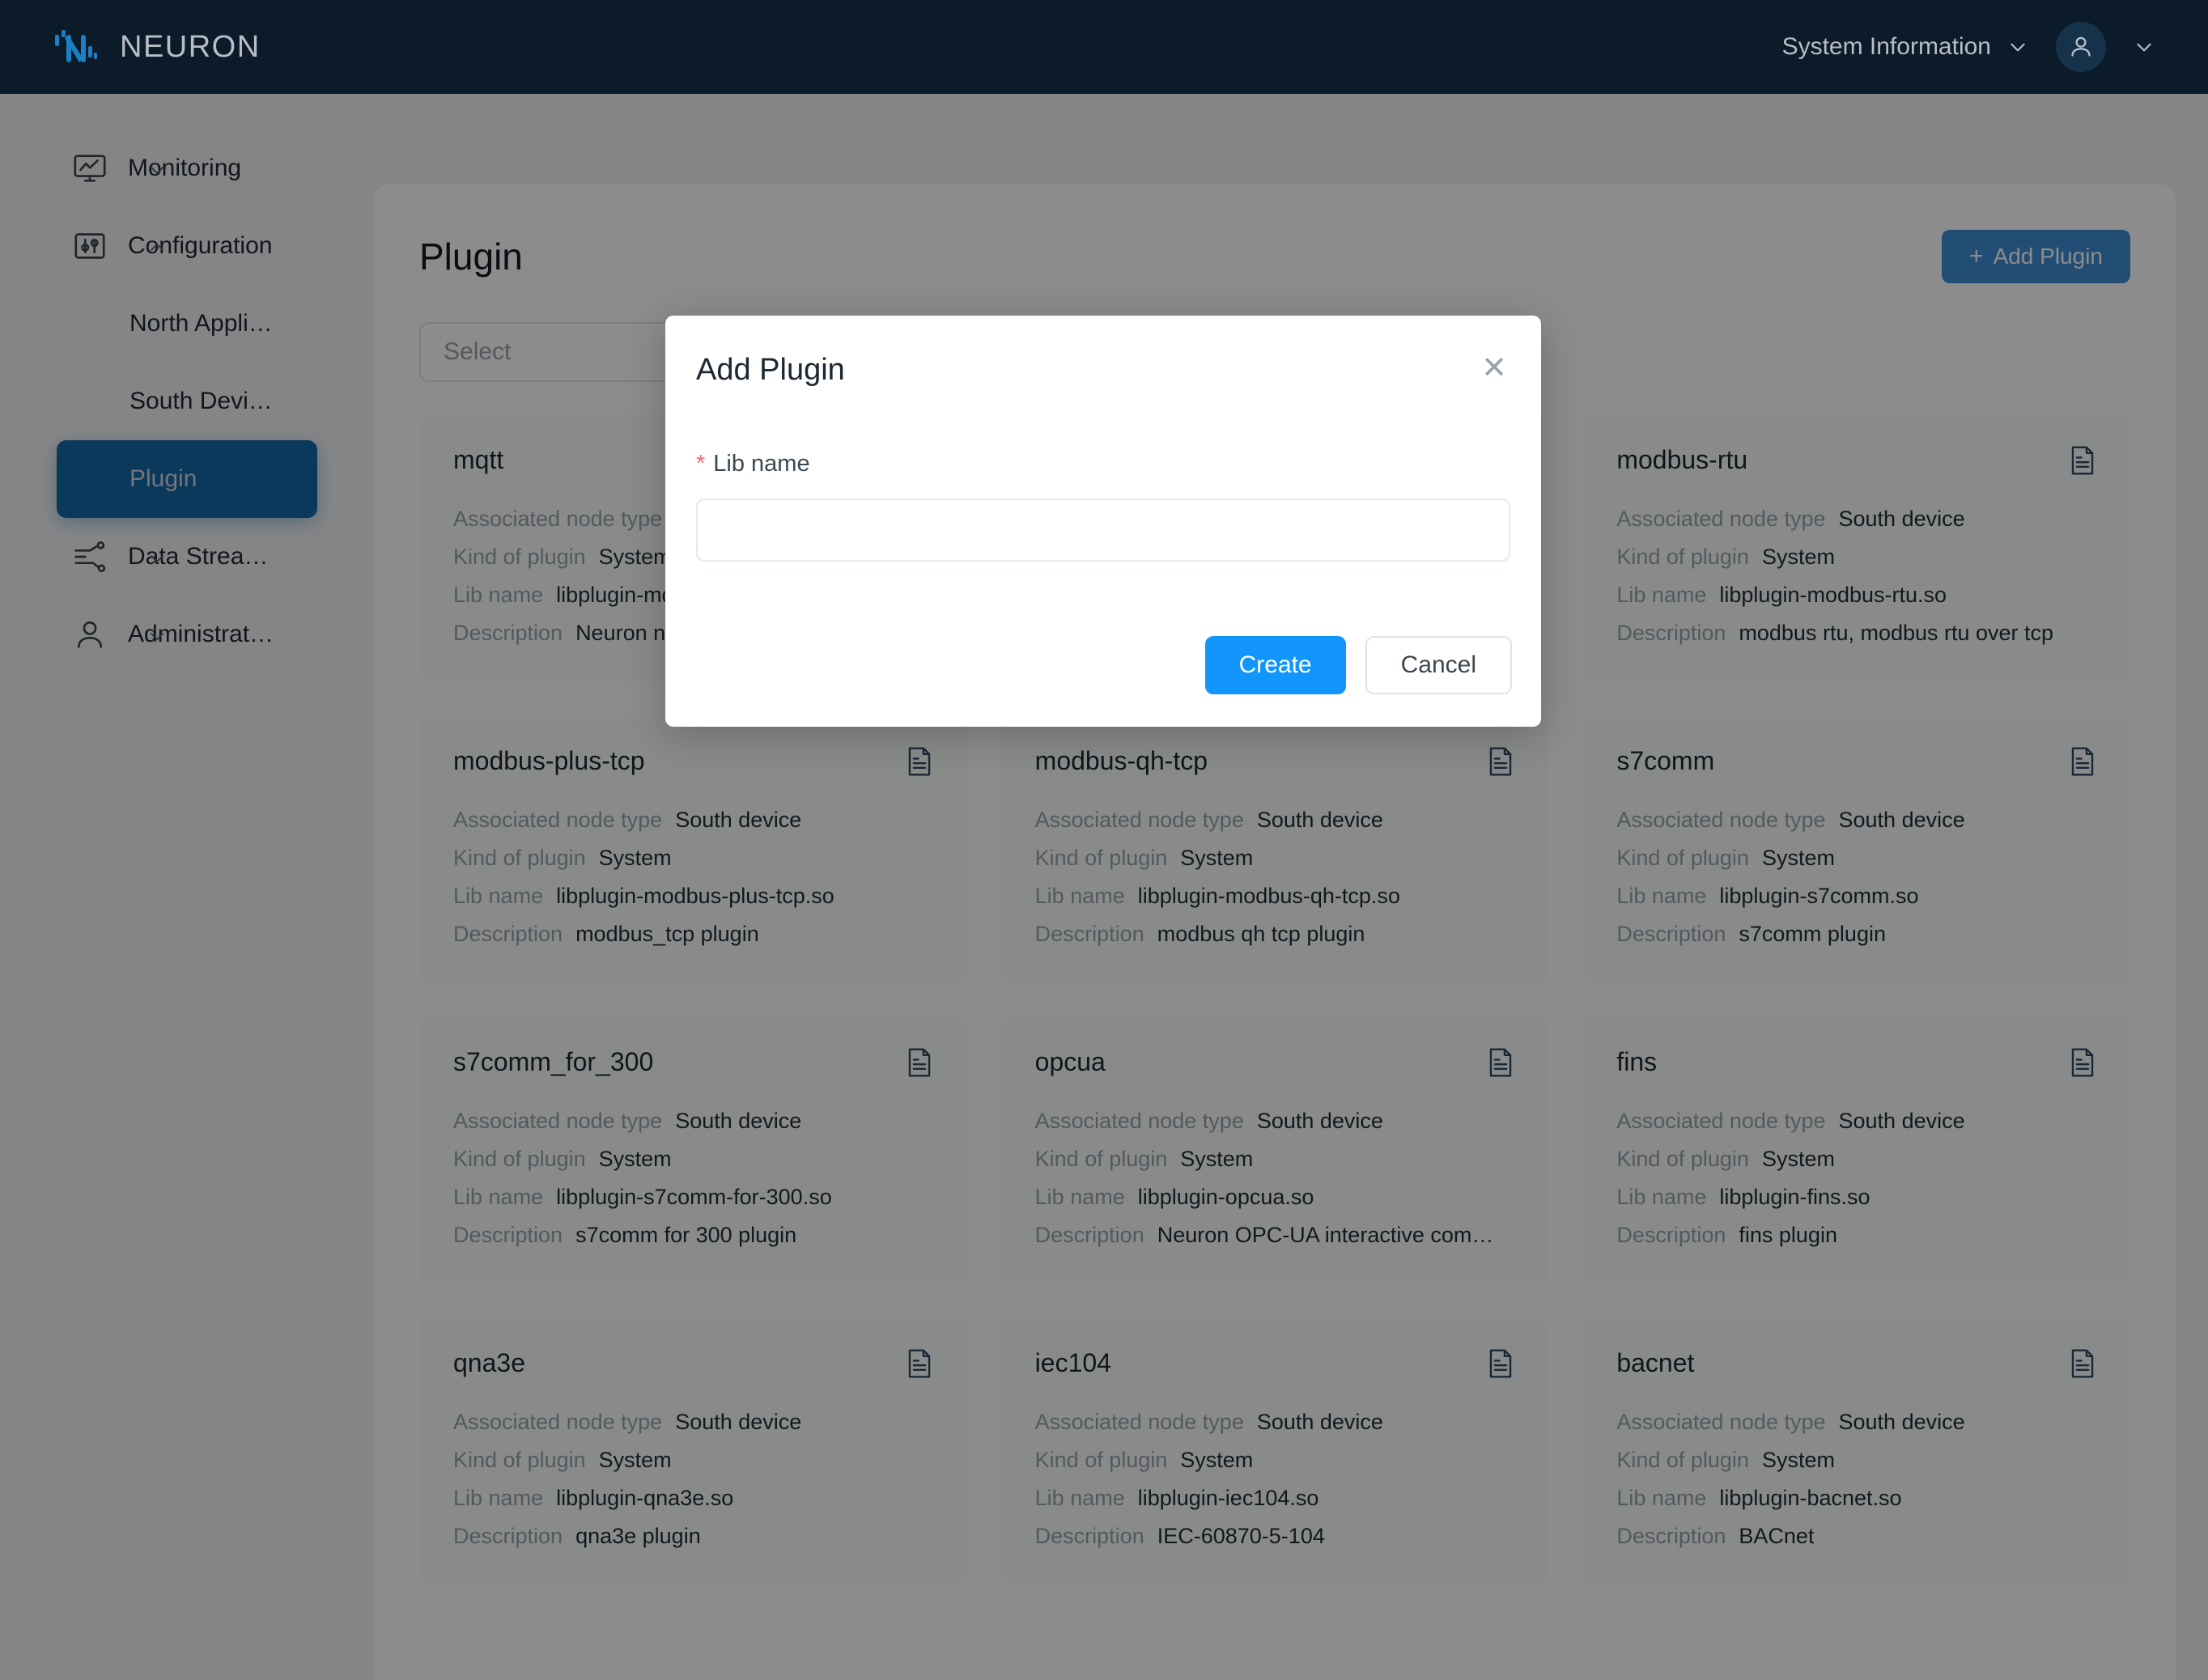 The width and height of the screenshot is (2208, 1680). Describe the element at coordinates (1438, 665) in the screenshot. I see `cancel-button: Cancel` at that location.